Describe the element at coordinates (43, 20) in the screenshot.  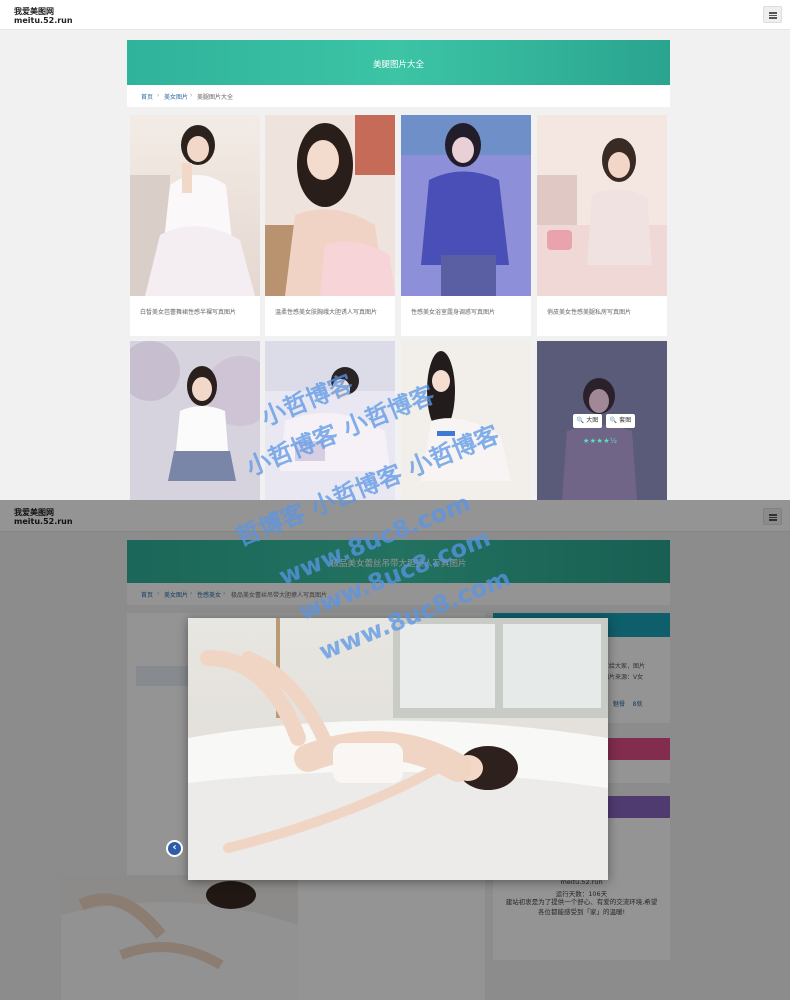
I see `site-domain: meitu.52.run` at that location.